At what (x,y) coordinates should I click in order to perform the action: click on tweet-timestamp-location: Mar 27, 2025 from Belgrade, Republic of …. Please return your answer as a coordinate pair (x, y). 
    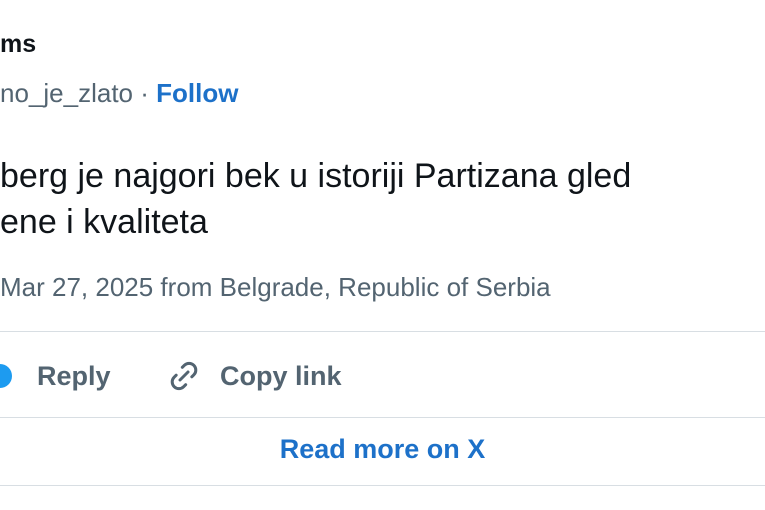
    Looking at the image, I should click on (275, 287).